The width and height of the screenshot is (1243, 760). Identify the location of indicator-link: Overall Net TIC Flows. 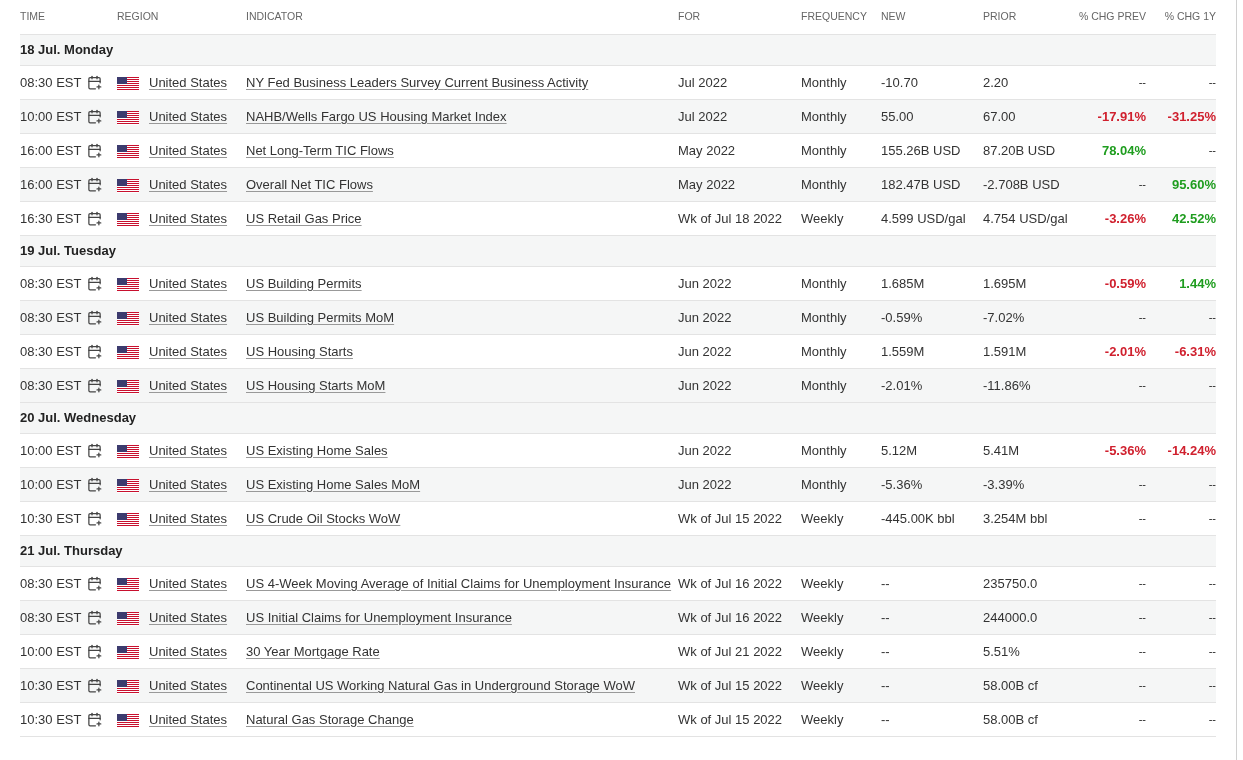
(309, 184).